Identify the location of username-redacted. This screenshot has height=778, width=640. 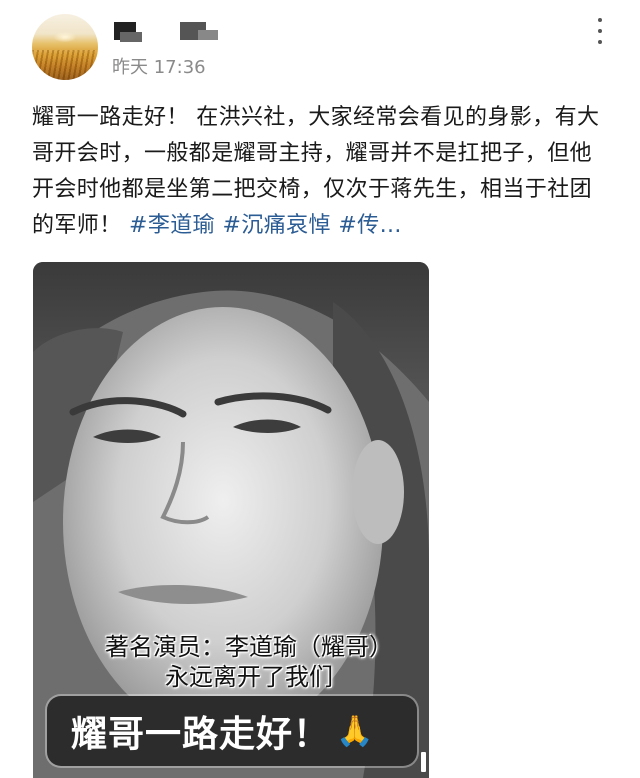
(167, 32).